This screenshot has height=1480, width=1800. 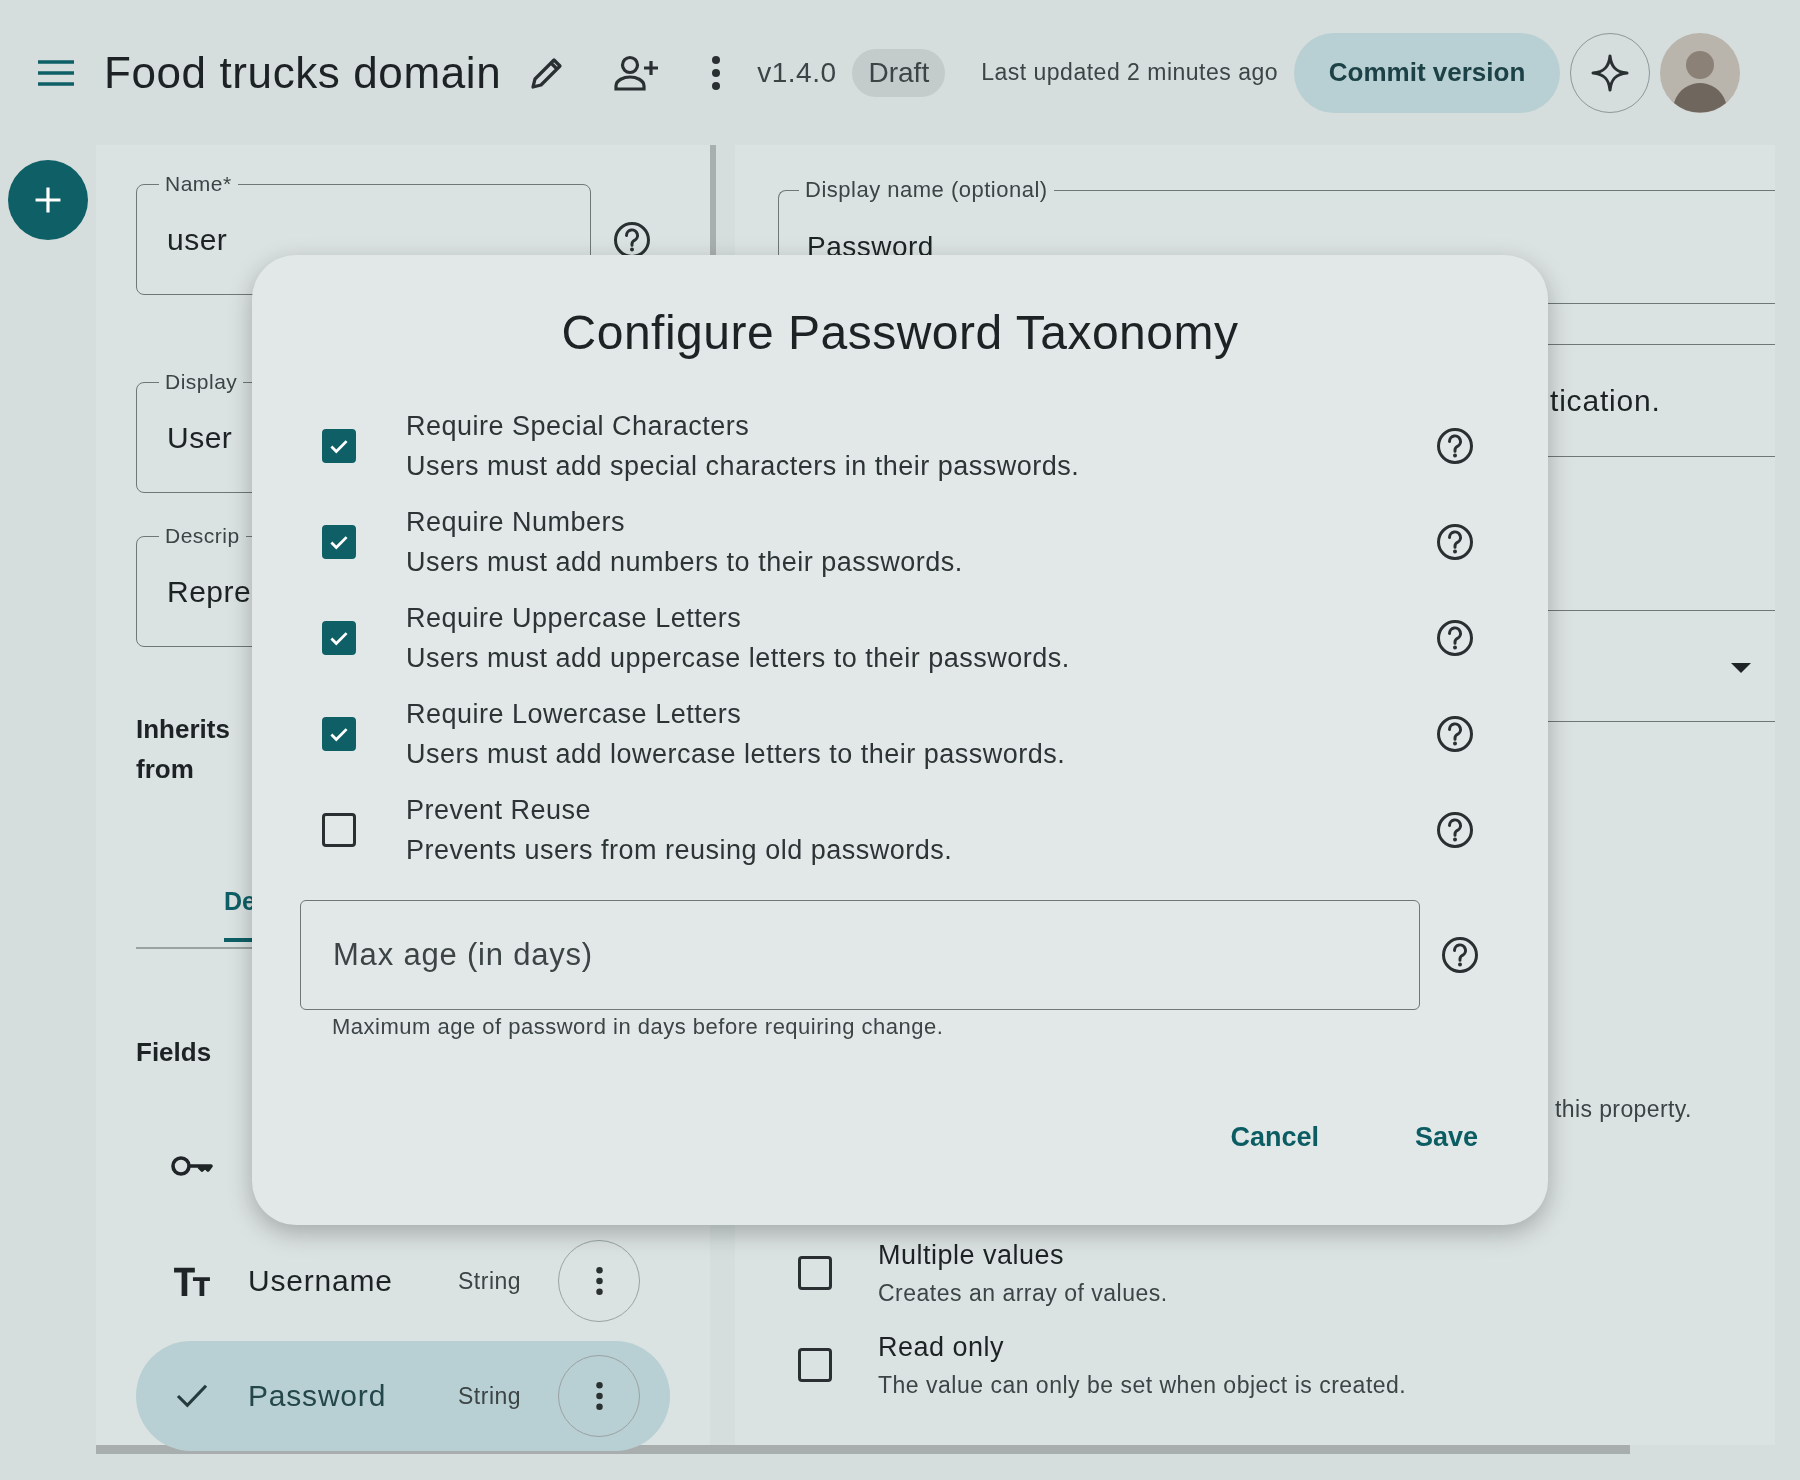 What do you see at coordinates (516, 522) in the screenshot?
I see `option-title: Require Numbers` at bounding box center [516, 522].